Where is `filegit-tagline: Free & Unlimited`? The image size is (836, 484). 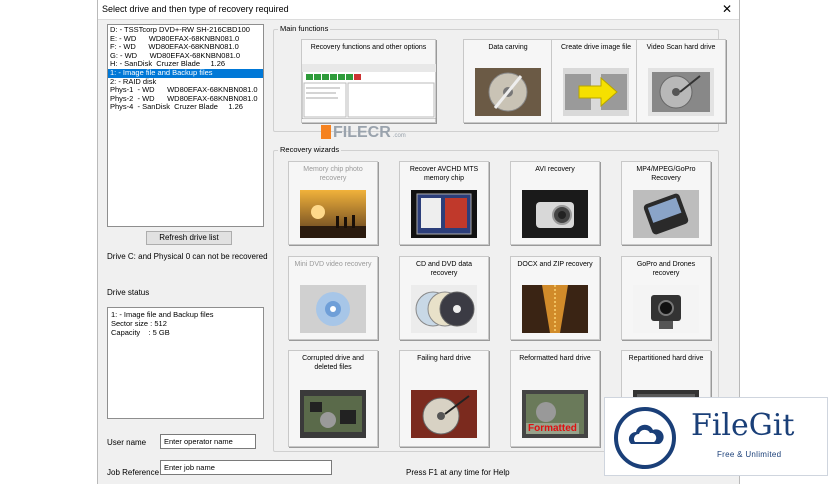
filegit-tagline: Free & Unlimited is located at coordinates (749, 454).